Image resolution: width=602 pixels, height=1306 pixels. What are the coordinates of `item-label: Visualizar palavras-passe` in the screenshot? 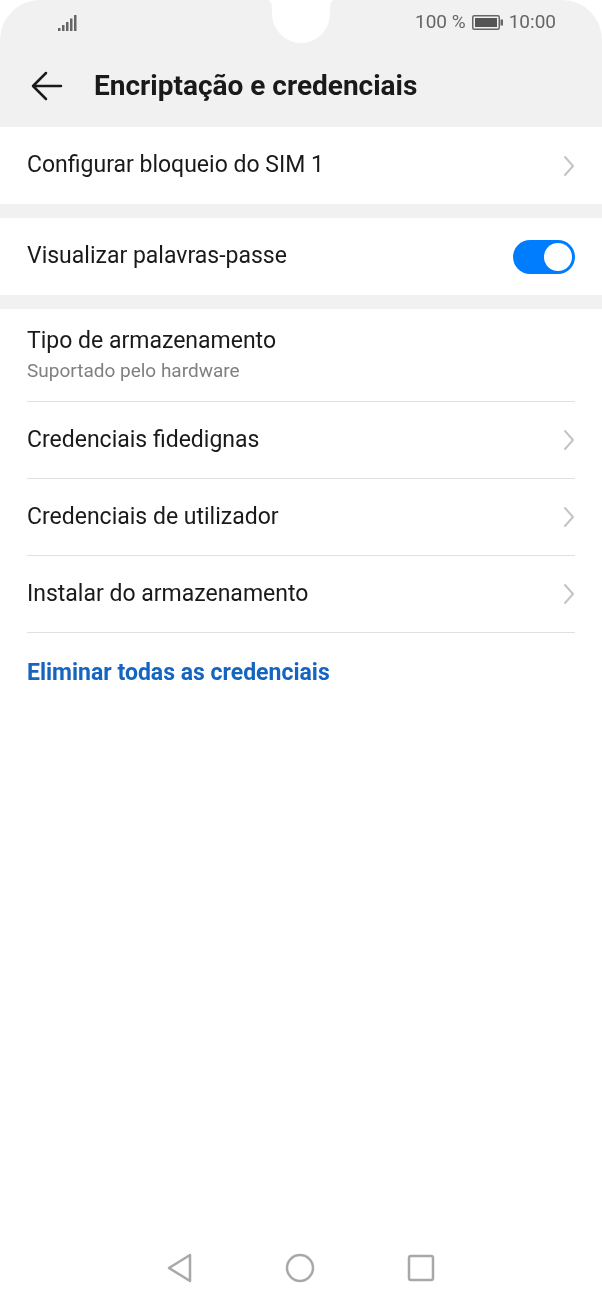 It's located at (157, 256).